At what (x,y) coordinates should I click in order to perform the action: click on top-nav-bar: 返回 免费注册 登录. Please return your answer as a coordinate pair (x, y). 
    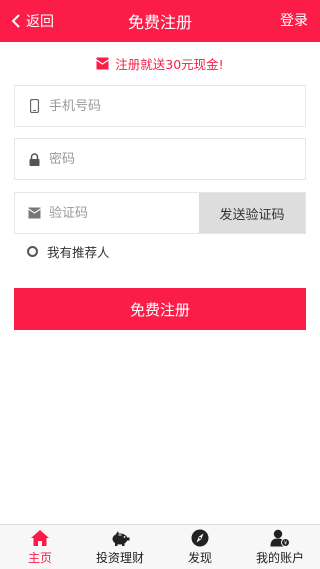
    Looking at the image, I should click on (160, 21).